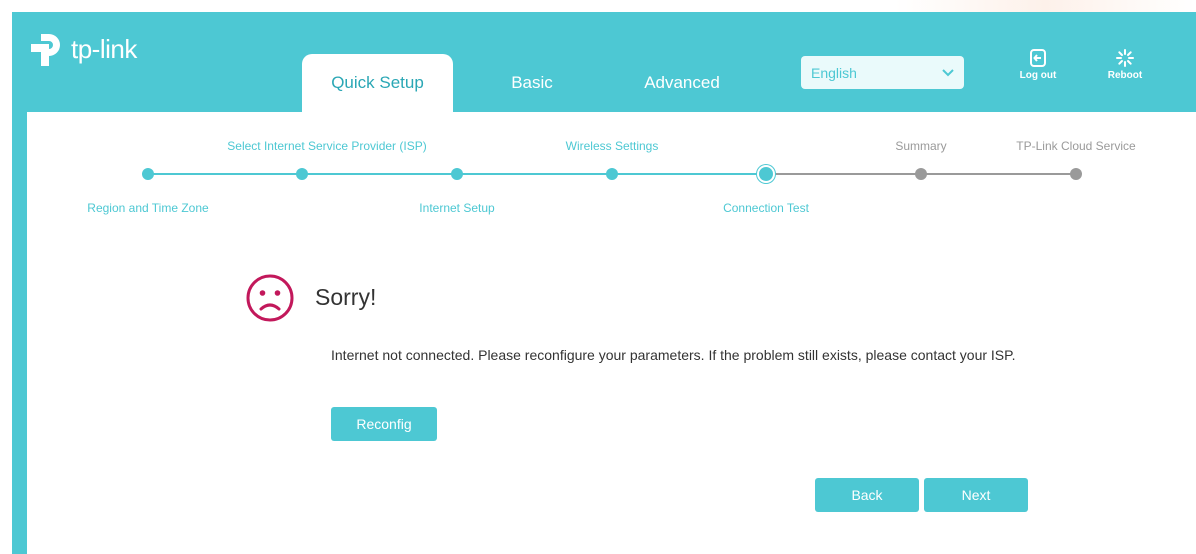  What do you see at coordinates (766, 174) in the screenshot?
I see `step-dot-current` at bounding box center [766, 174].